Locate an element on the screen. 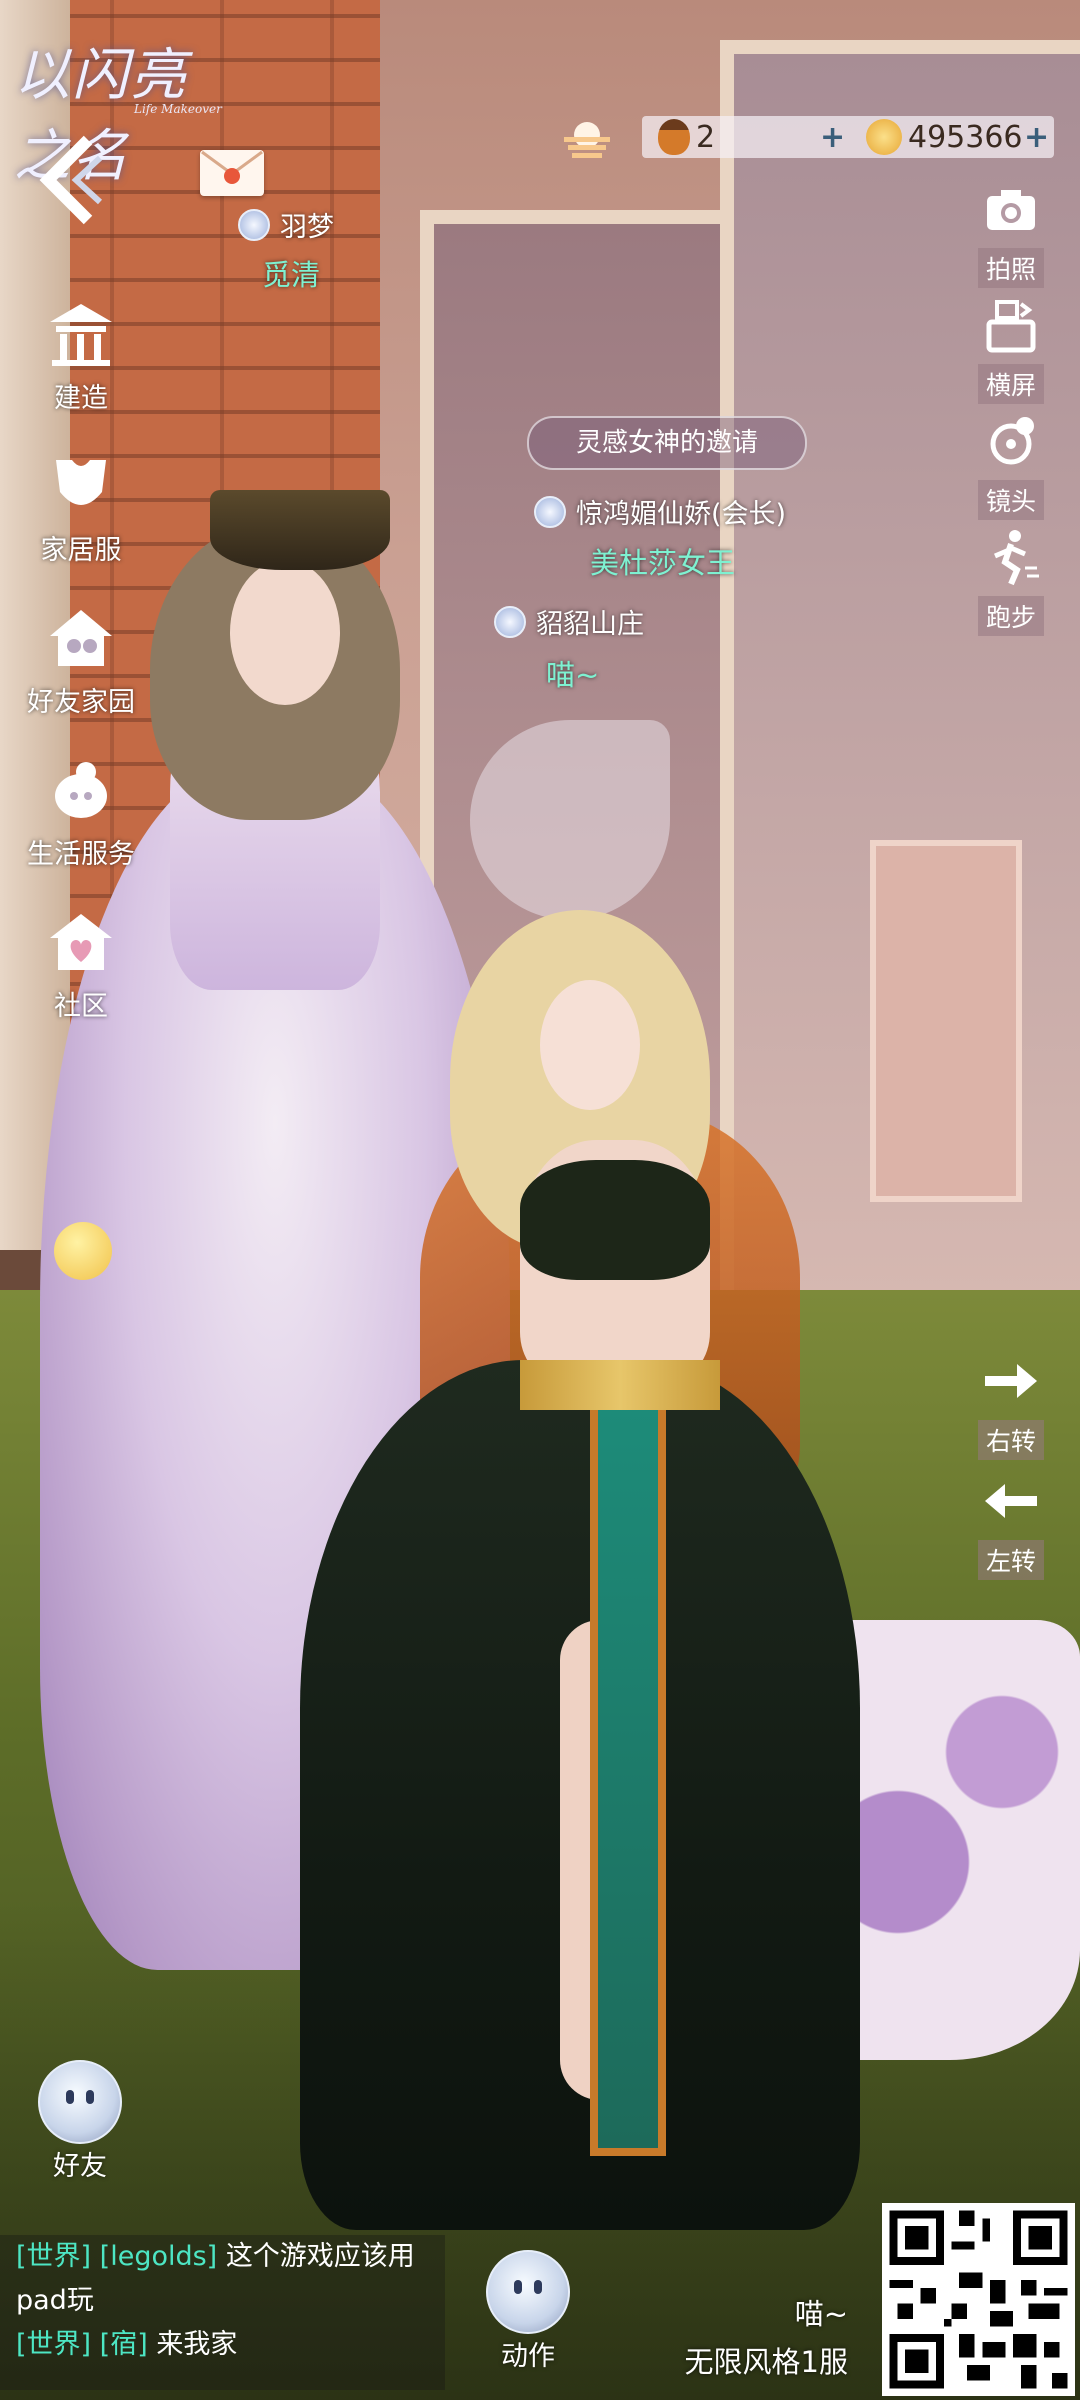  photo-label: 拍照 is located at coordinates (1010, 268).